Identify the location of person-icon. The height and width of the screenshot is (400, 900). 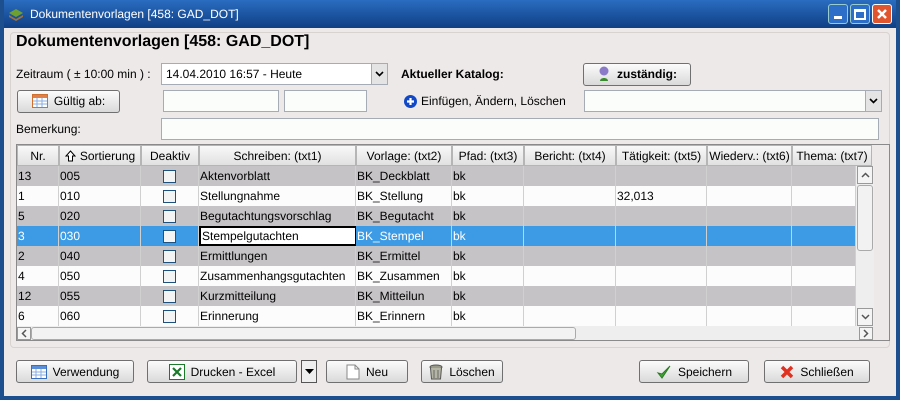
(604, 74).